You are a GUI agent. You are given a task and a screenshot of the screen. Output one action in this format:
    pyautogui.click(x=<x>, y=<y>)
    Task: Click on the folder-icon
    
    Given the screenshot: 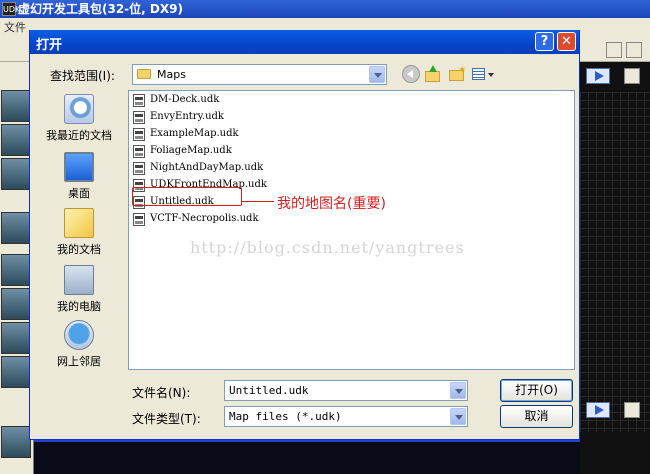 What is the action you would take?
    pyautogui.click(x=144, y=74)
    